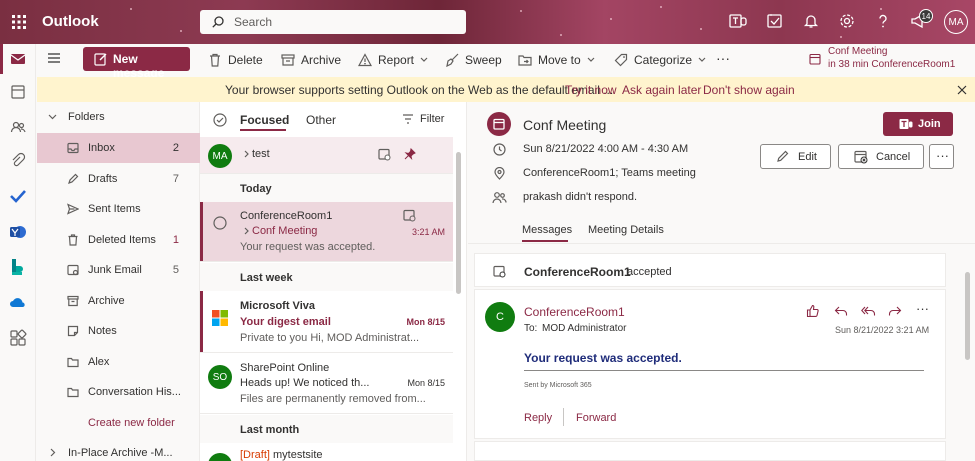 This screenshot has height=461, width=975. Describe the element at coordinates (311, 60) in the screenshot. I see `archive-button: Archive` at that location.